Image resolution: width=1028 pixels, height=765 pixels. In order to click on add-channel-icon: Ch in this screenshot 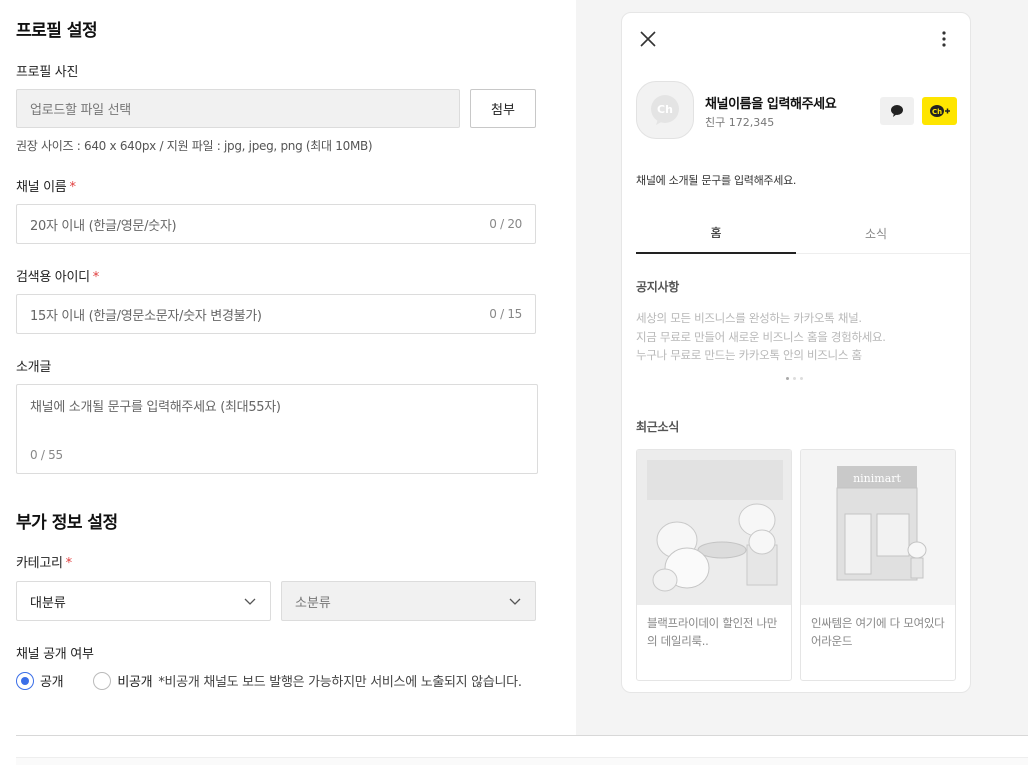, I will do `click(939, 111)`.